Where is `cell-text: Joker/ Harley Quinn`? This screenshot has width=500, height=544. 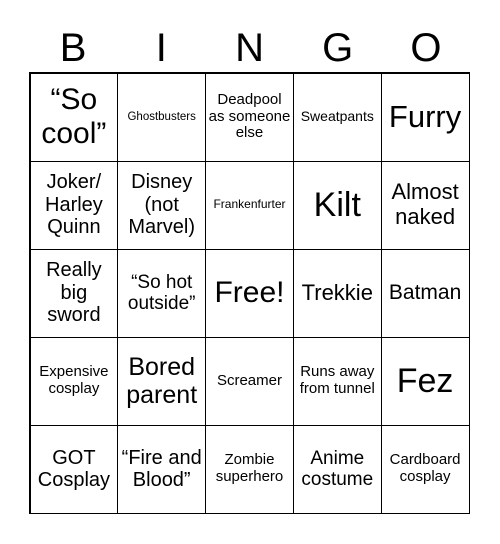
cell-text: Joker/ Harley Quinn is located at coordinates (74, 205).